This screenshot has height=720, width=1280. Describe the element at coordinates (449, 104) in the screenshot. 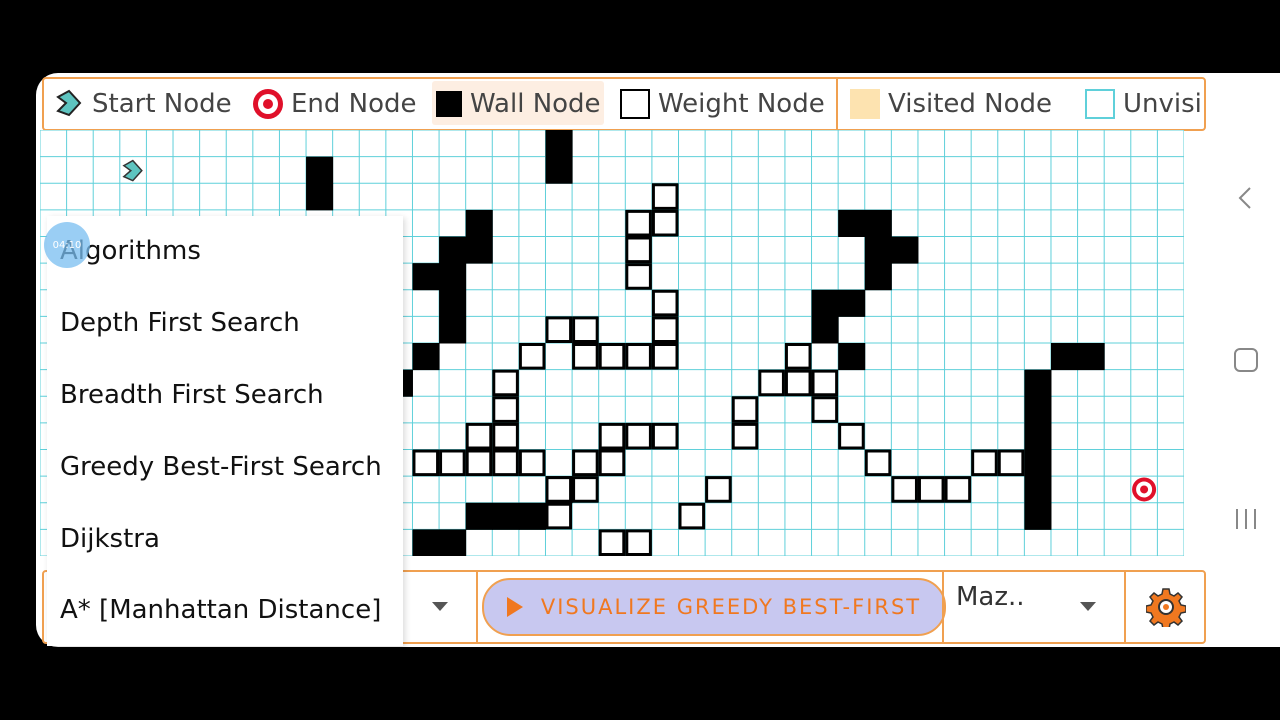

I see `wall-node-icon` at that location.